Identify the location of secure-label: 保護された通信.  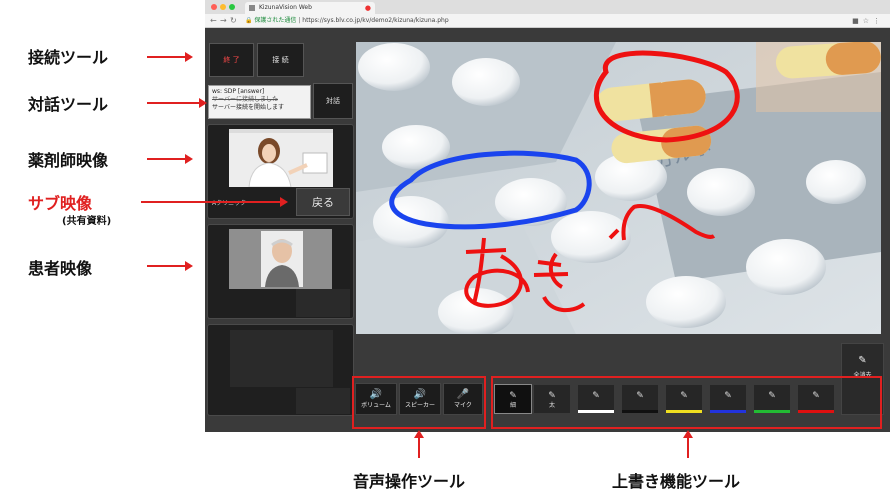
(275, 20).